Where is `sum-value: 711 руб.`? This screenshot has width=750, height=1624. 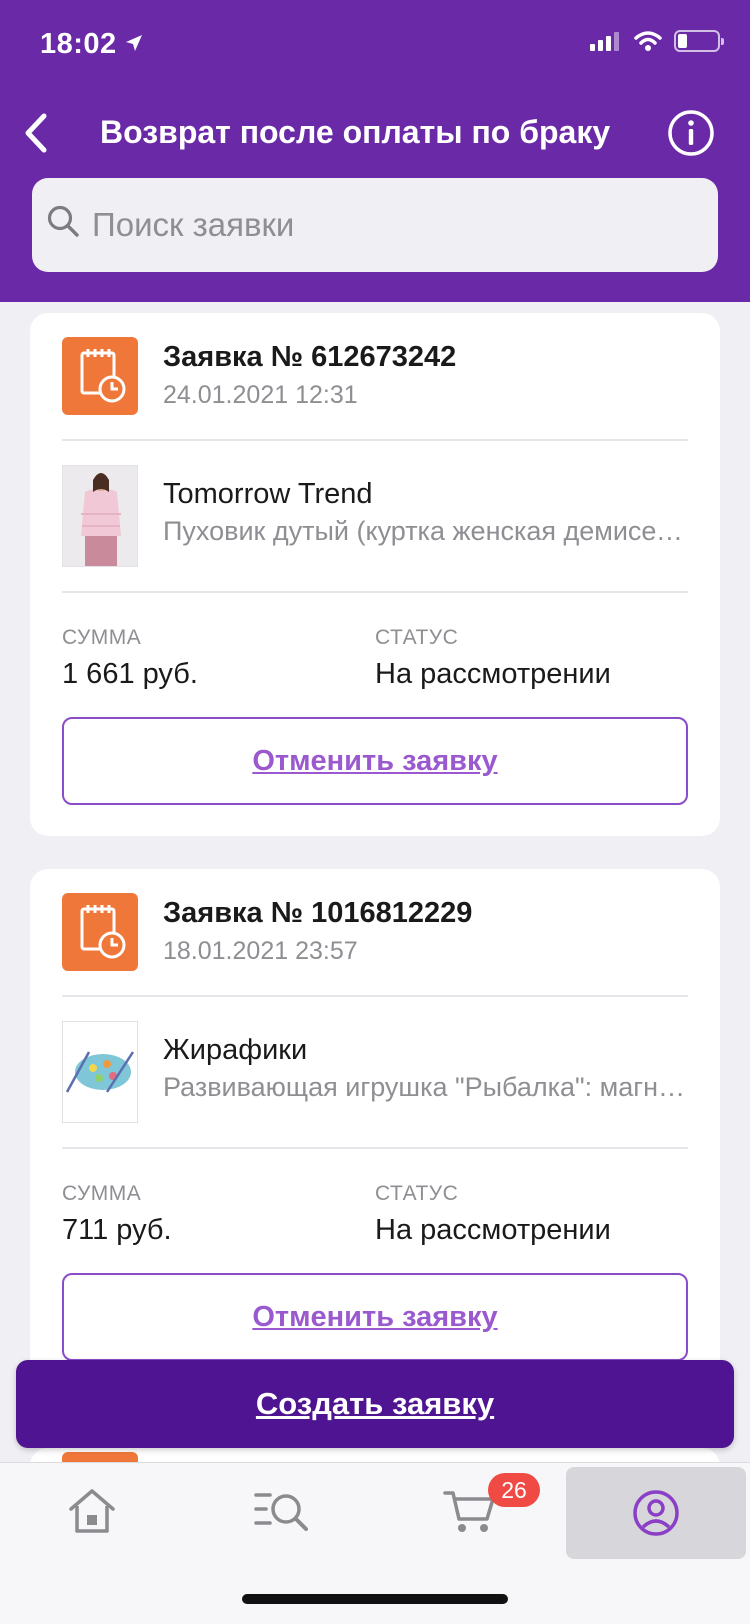
sum-value: 711 руб. is located at coordinates (117, 1230).